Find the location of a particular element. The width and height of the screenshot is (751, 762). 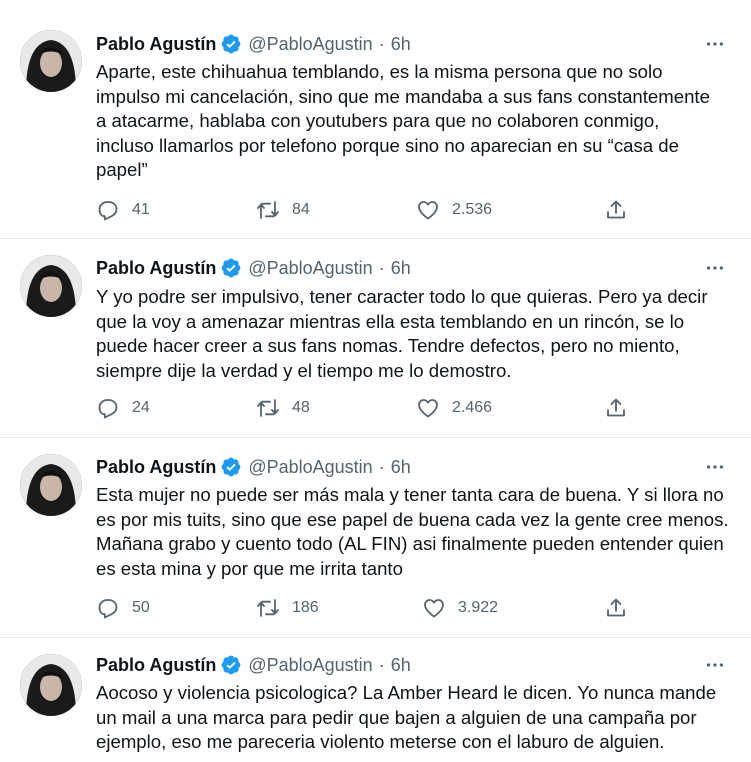

like-count: 3.922 is located at coordinates (478, 607).